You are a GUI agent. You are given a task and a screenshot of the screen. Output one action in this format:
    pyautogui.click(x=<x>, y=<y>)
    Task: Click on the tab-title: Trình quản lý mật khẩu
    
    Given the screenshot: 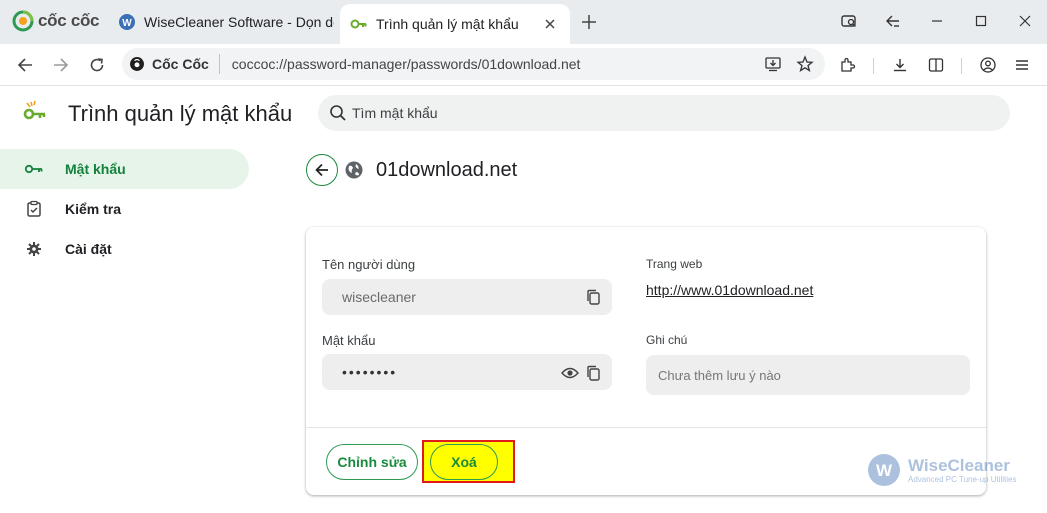 What is the action you would take?
    pyautogui.click(x=447, y=24)
    